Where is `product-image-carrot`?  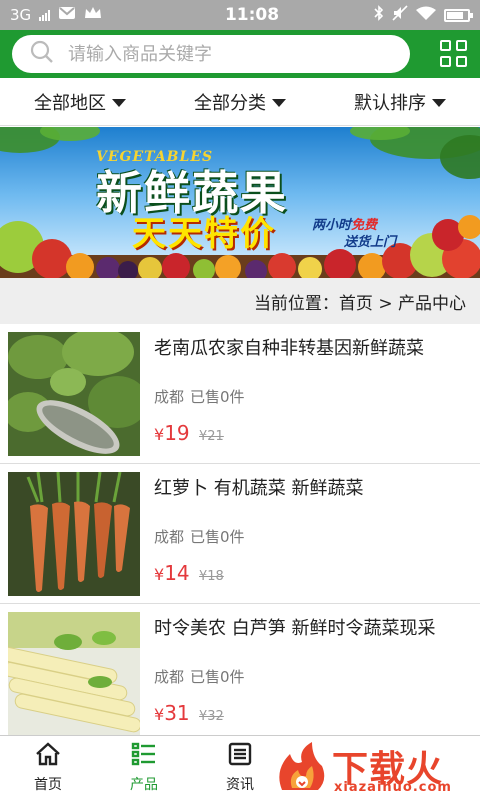 product-image-carrot is located at coordinates (74, 534).